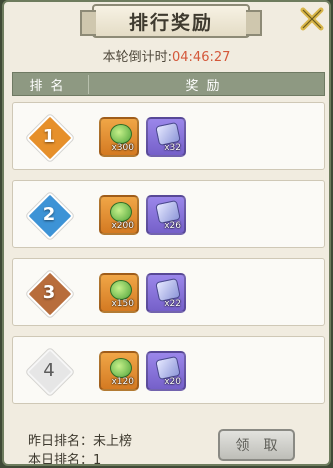 This screenshot has width=333, height=468. What do you see at coordinates (51, 84) in the screenshot?
I see `rank-column-header: 排名` at bounding box center [51, 84].